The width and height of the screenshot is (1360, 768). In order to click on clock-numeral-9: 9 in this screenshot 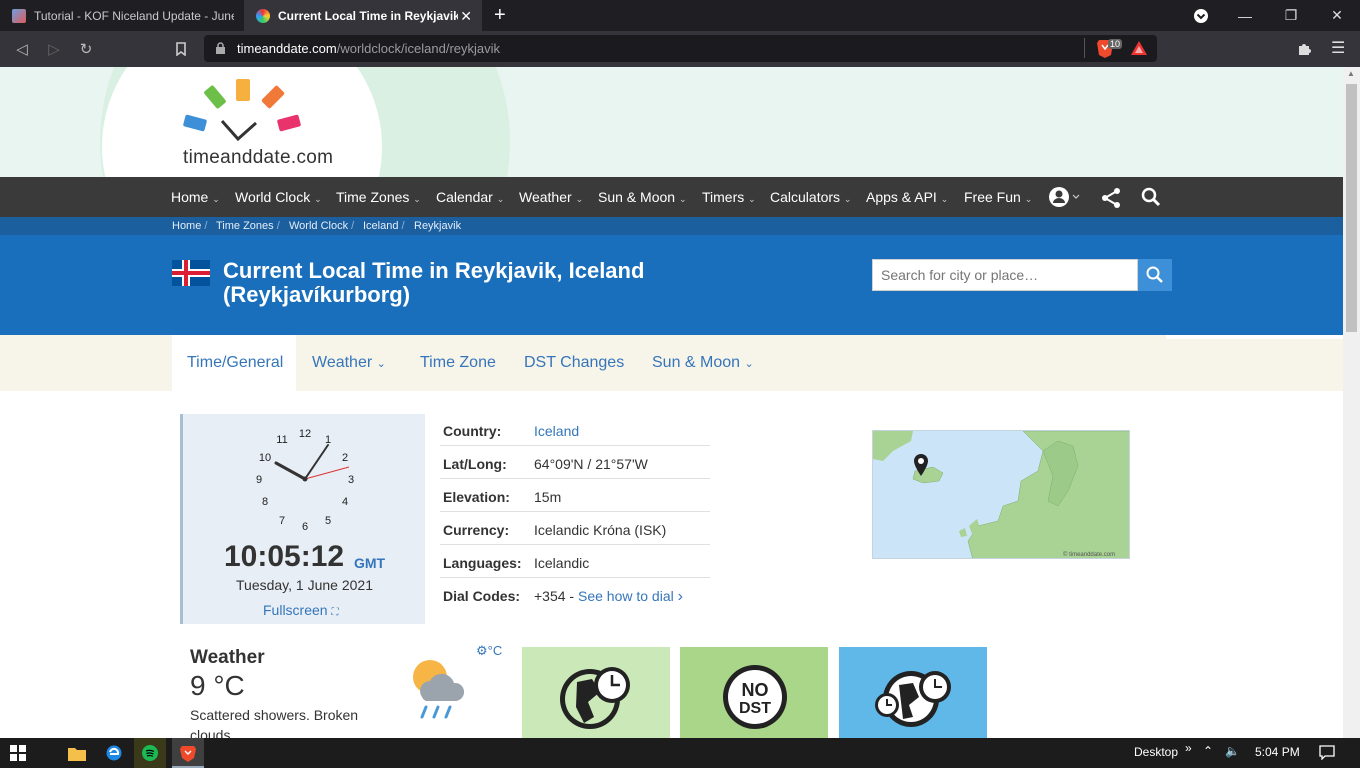, I will do `click(259, 480)`.